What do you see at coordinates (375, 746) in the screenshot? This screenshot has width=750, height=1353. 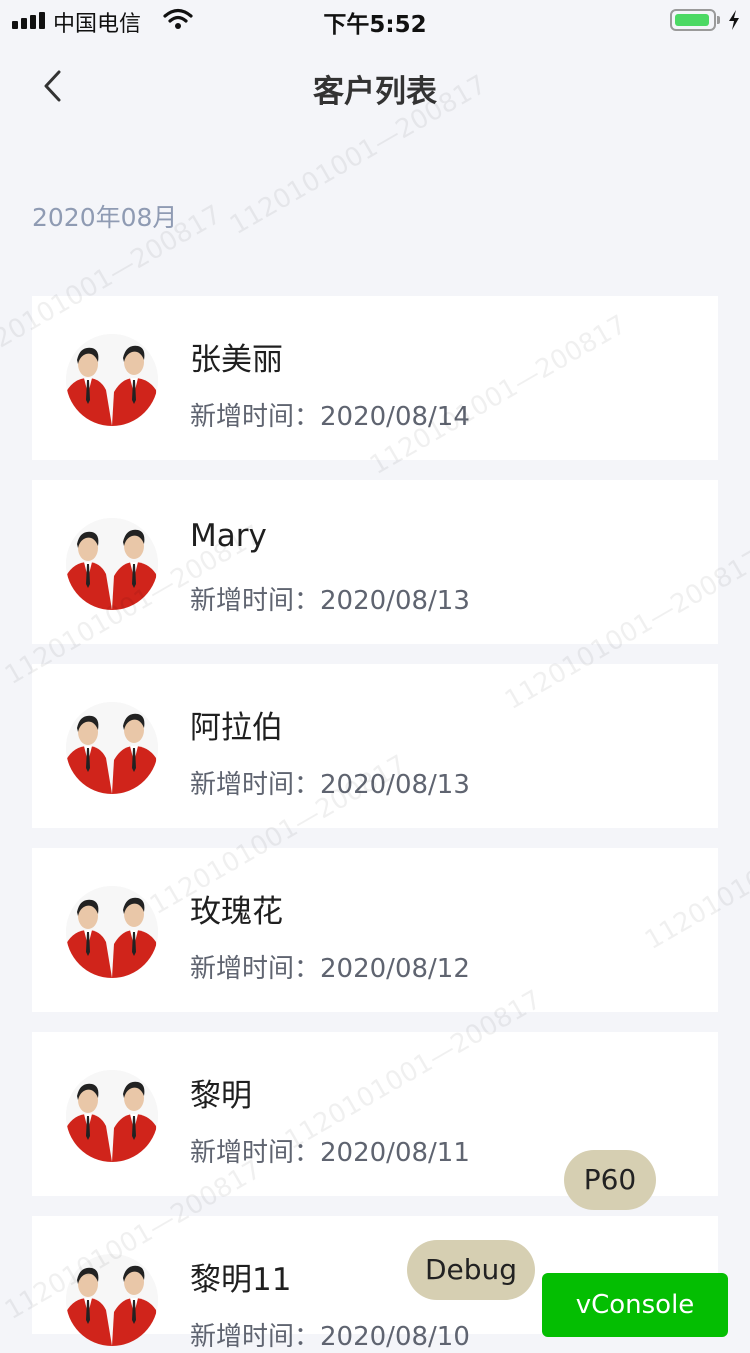 I see `customer-card: 阿拉伯 新增时间：2020/08/13` at bounding box center [375, 746].